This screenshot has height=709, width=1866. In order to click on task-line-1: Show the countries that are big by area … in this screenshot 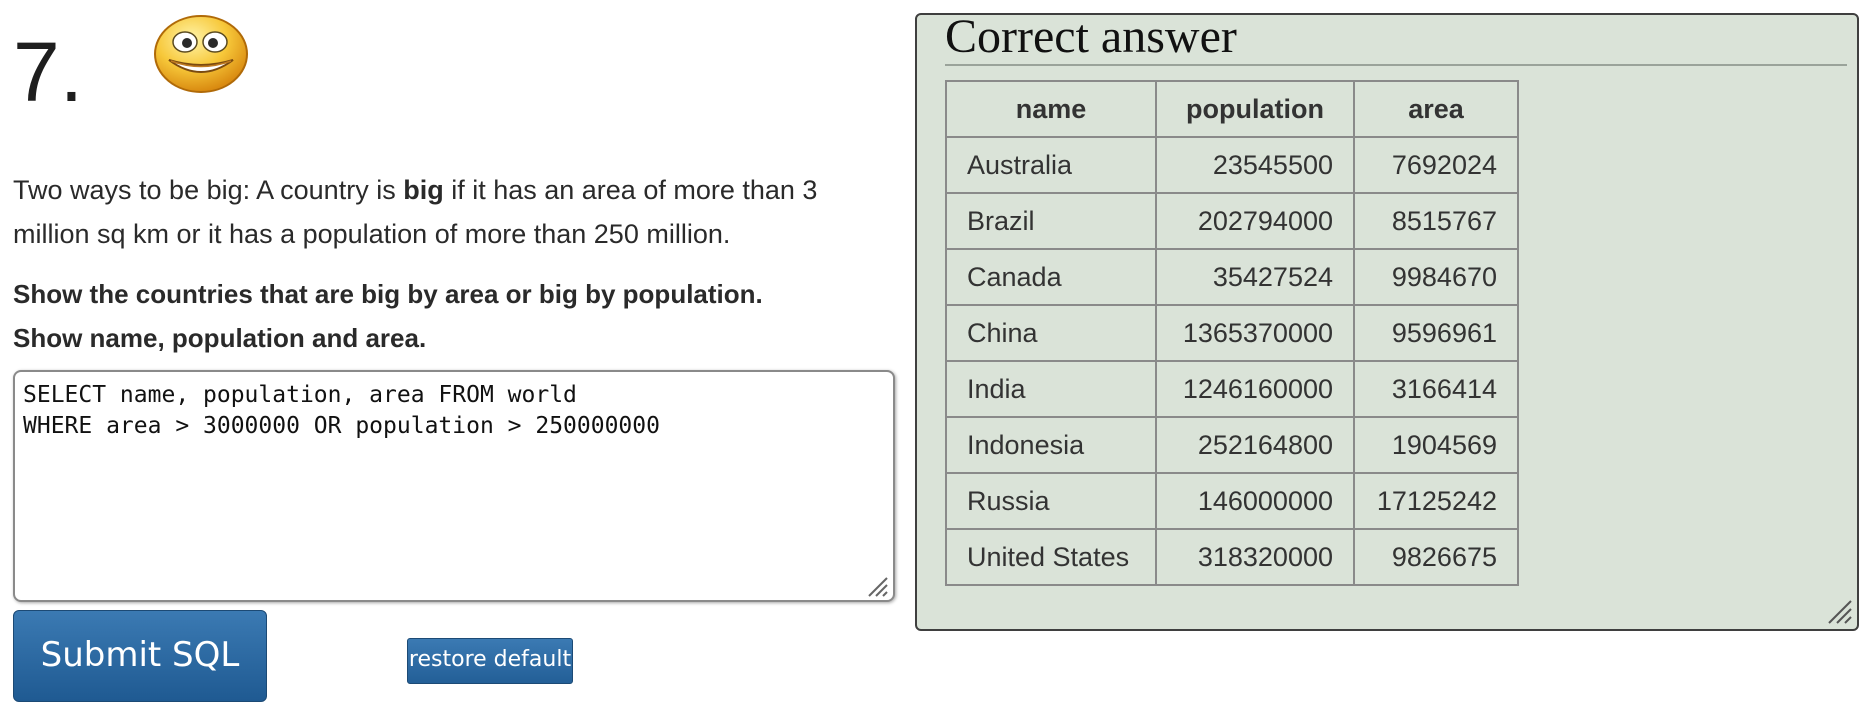, I will do `click(388, 294)`.